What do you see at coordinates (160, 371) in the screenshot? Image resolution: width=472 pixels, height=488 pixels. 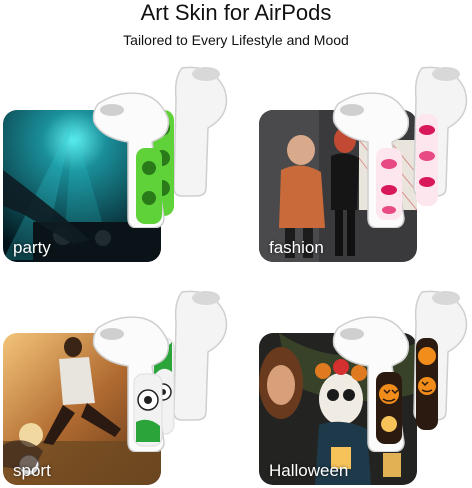 I see `sport-airpods` at bounding box center [160, 371].